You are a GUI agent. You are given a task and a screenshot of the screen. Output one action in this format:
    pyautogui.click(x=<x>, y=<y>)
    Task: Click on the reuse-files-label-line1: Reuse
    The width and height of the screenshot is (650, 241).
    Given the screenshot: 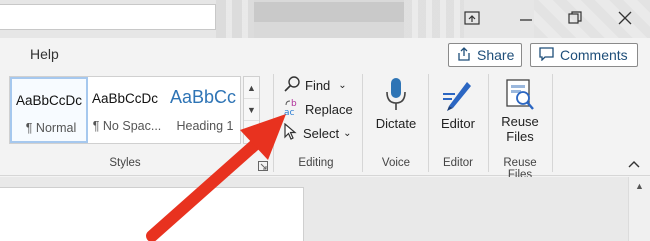 What is the action you would take?
    pyautogui.click(x=520, y=121)
    